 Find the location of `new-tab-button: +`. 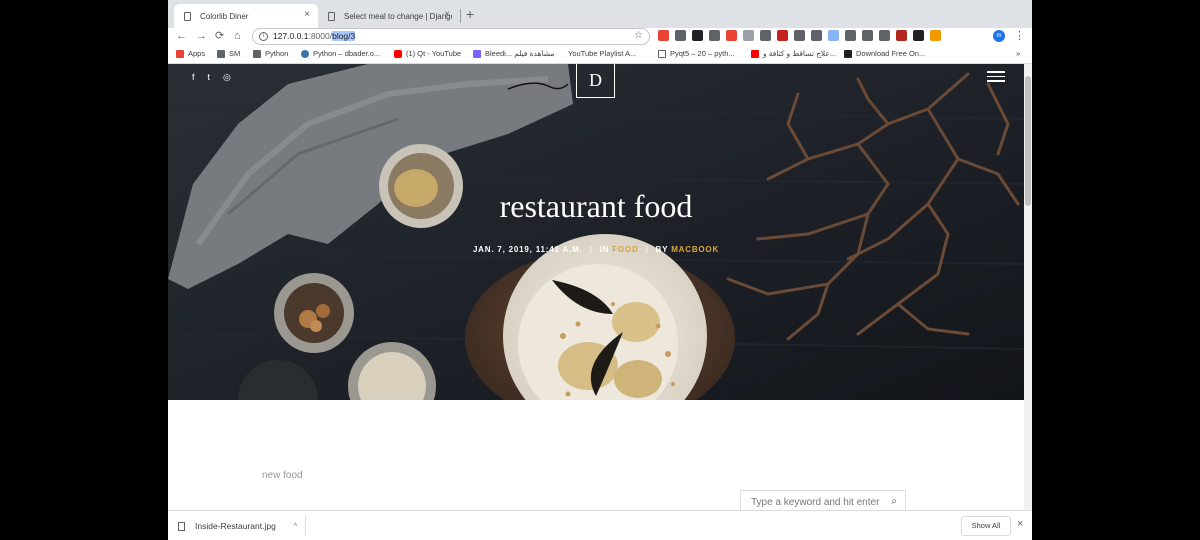

new-tab-button: + is located at coordinates (470, 14).